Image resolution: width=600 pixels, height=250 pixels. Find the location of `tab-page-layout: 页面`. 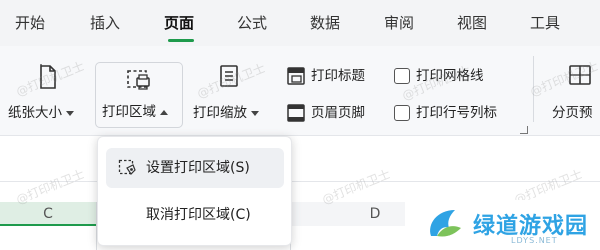

tab-page-layout: 页面 is located at coordinates (179, 23).